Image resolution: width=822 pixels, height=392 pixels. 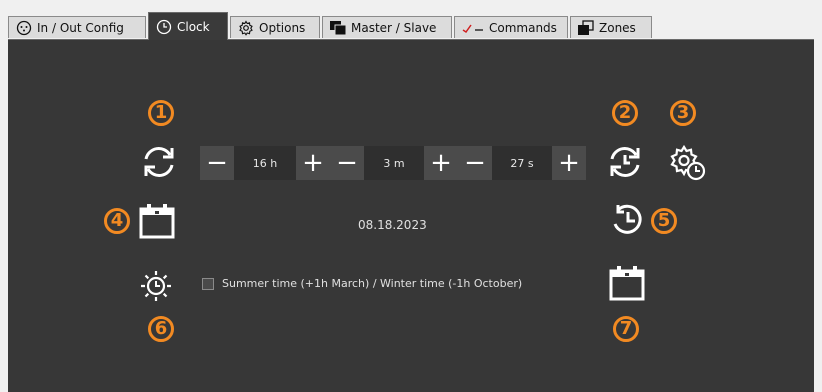 What do you see at coordinates (161, 113) in the screenshot?
I see `callout-badge-1: 1` at bounding box center [161, 113].